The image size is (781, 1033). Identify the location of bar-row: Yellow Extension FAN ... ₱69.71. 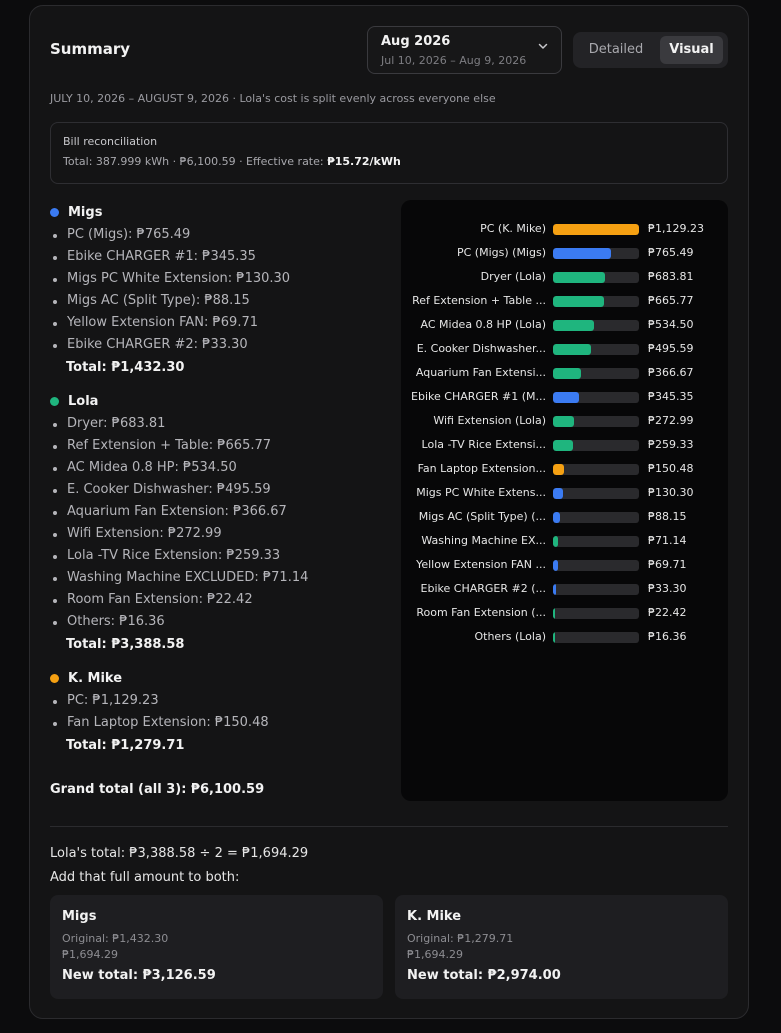
(564, 566).